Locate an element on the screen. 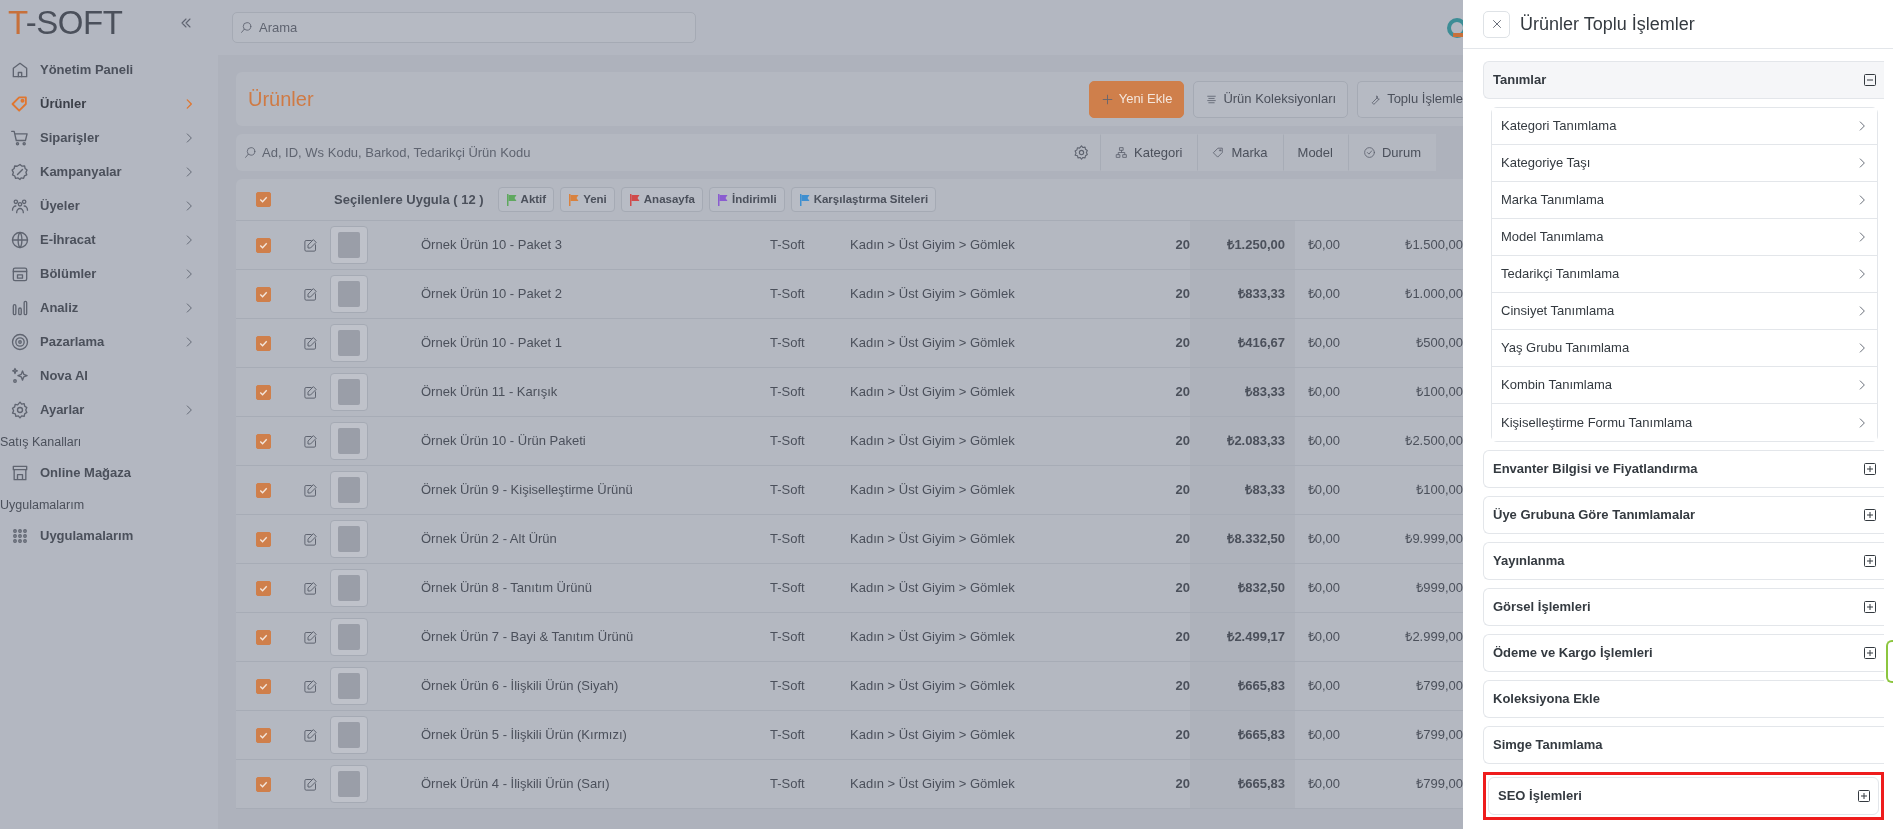 The width and height of the screenshot is (1893, 829). sidebar-item: Ürünler is located at coordinates (109, 104).